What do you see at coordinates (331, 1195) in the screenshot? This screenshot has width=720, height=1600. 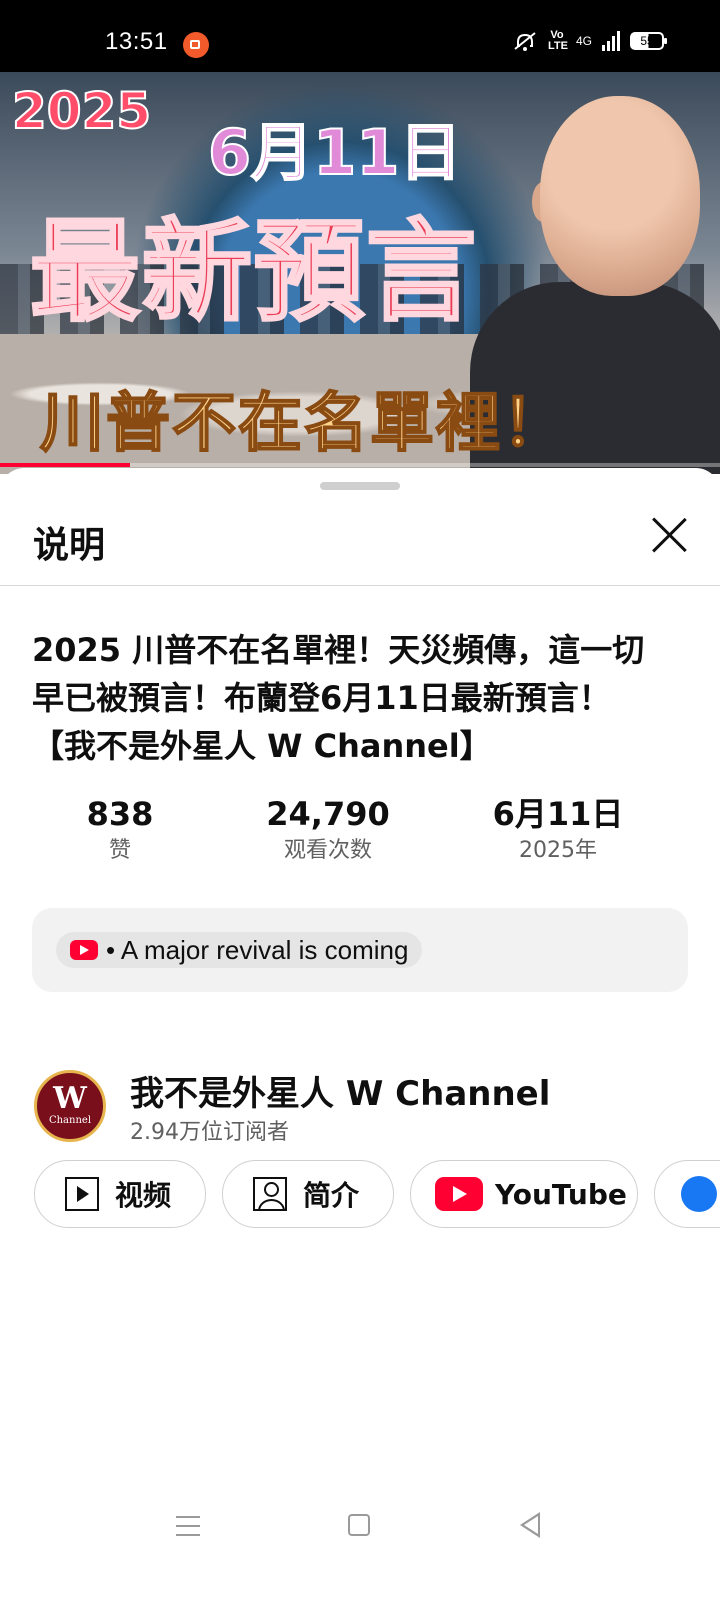 I see `about-label: 简介` at bounding box center [331, 1195].